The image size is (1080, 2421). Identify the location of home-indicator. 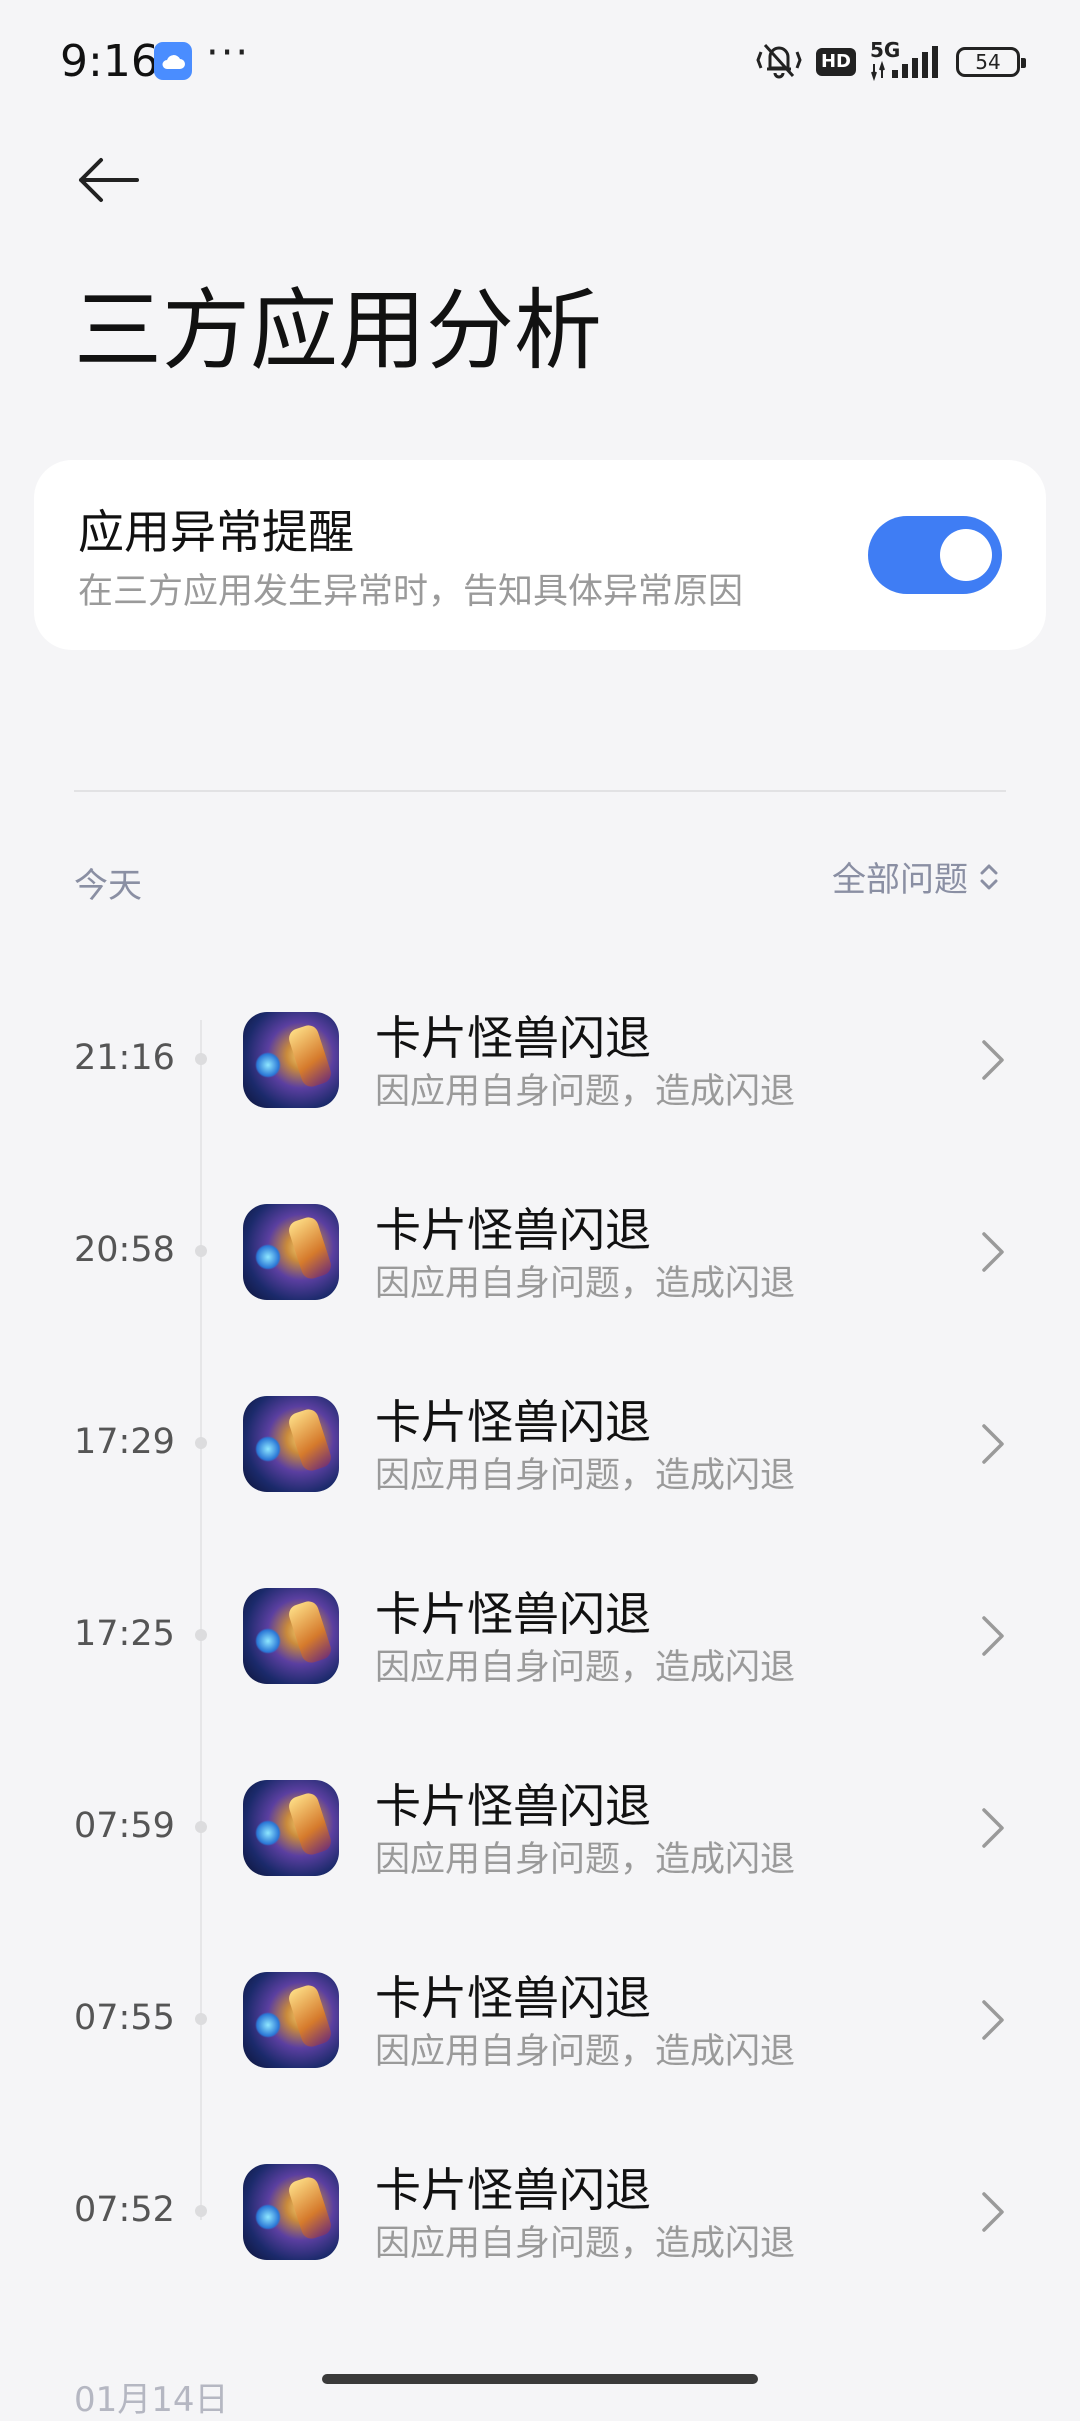
(540, 2379).